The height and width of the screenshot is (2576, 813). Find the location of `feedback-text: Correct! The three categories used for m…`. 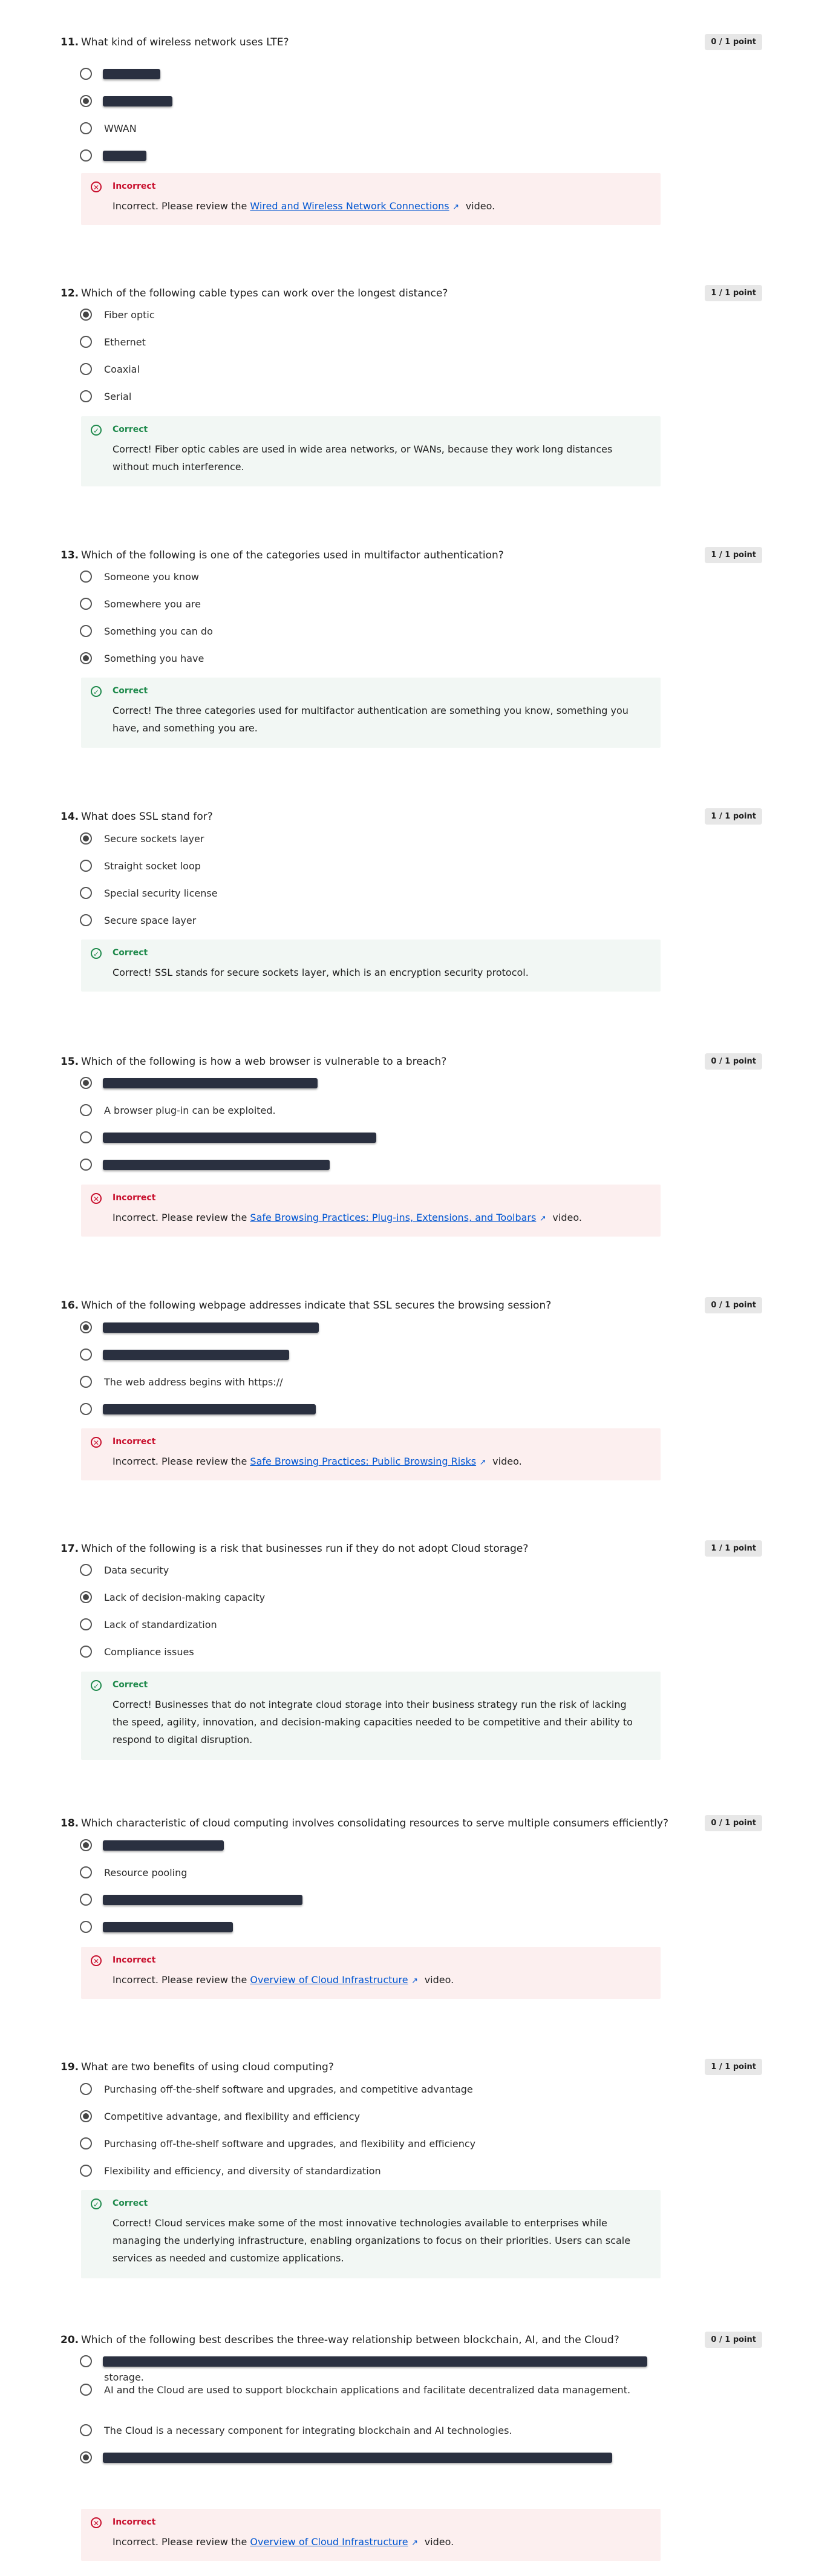

feedback-text: Correct! The three categories used for m… is located at coordinates (371, 719).